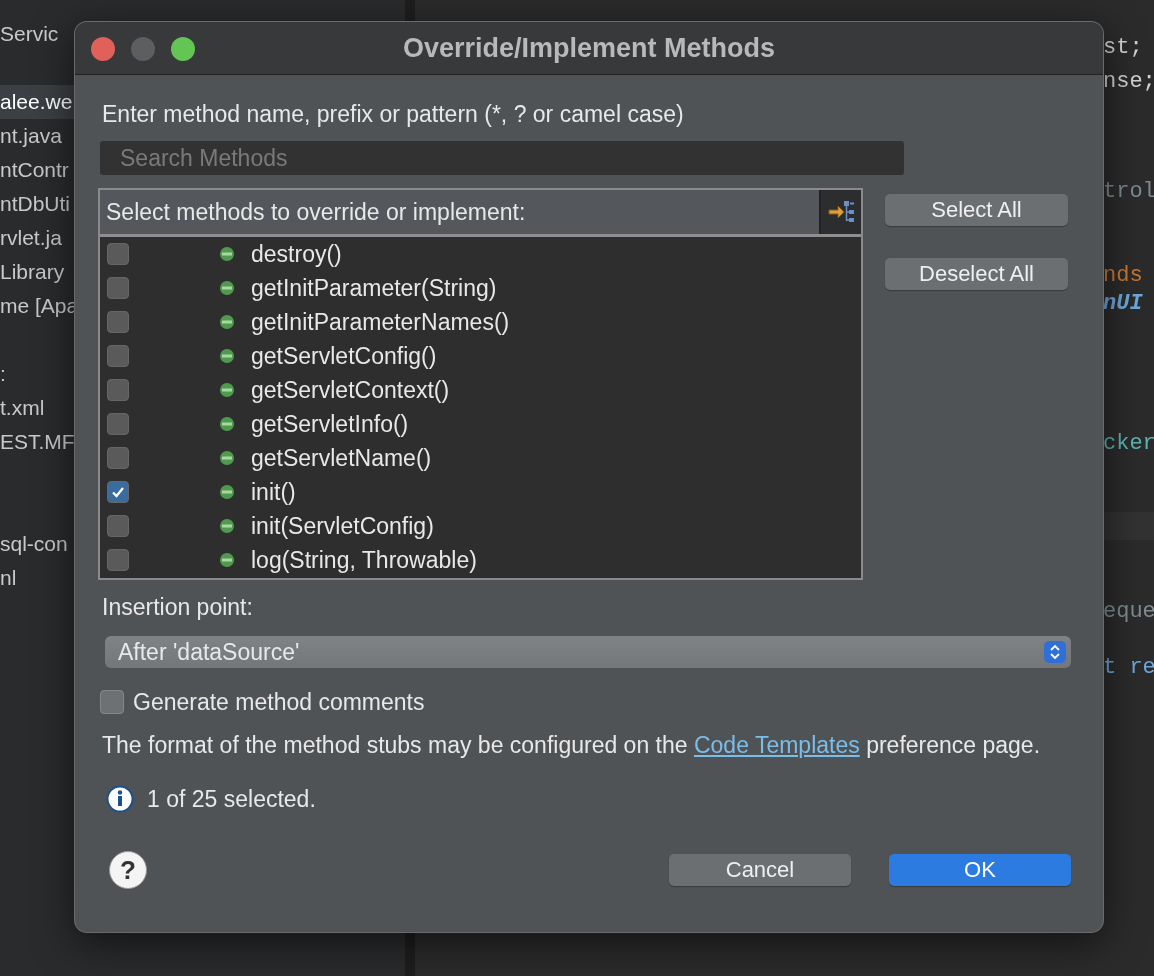 The image size is (1154, 976). What do you see at coordinates (273, 492) in the screenshot?
I see `method-name: init()` at bounding box center [273, 492].